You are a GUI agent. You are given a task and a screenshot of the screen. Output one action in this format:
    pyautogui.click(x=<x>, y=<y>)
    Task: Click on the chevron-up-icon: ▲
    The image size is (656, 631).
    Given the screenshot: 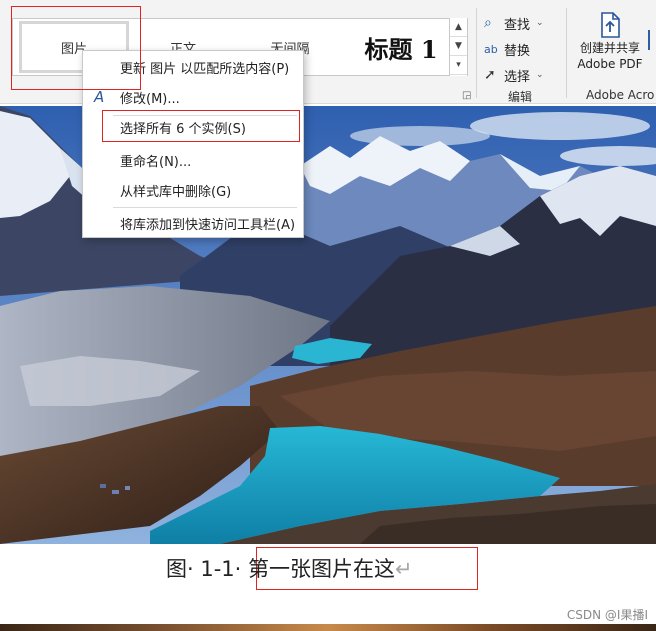 What is the action you would take?
    pyautogui.click(x=458, y=27)
    